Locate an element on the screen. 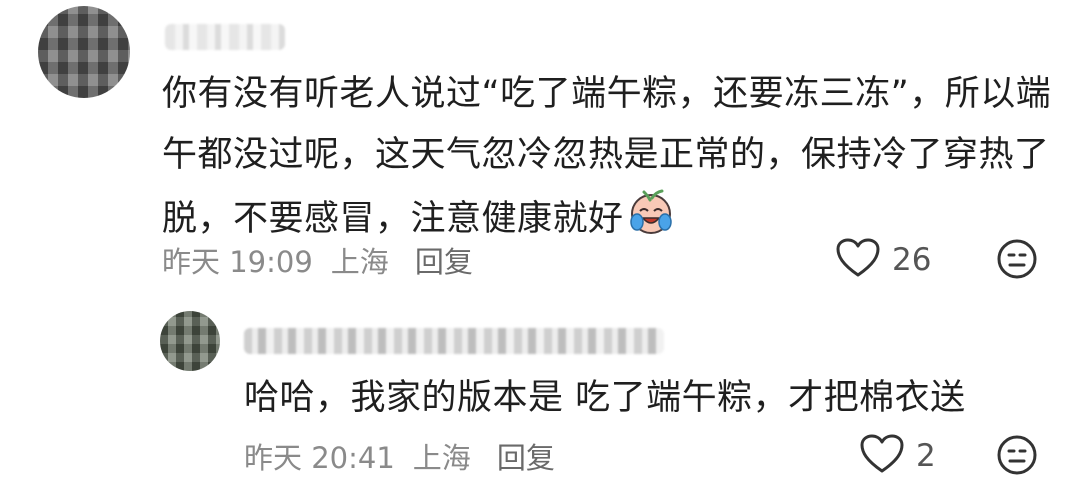 The image size is (1080, 480). commenter-avatar is located at coordinates (84, 52).